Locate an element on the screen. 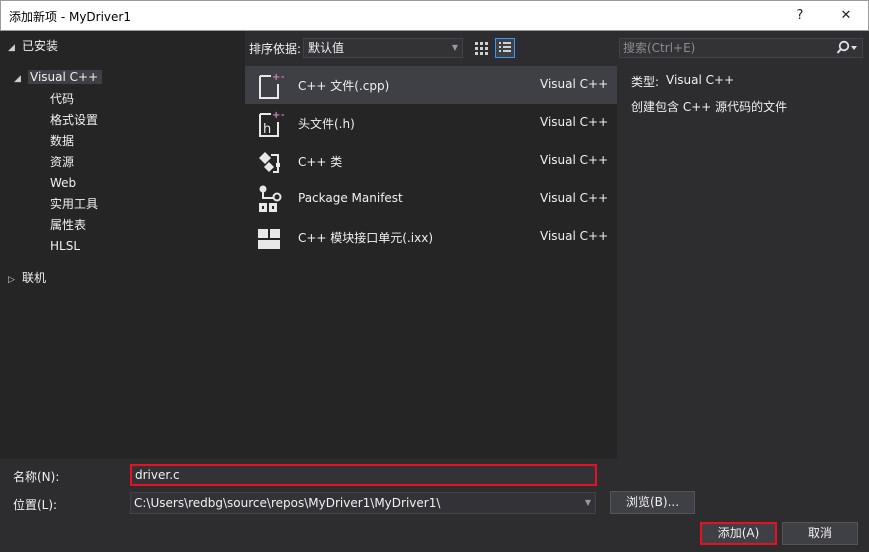  search-box is located at coordinates (741, 48).